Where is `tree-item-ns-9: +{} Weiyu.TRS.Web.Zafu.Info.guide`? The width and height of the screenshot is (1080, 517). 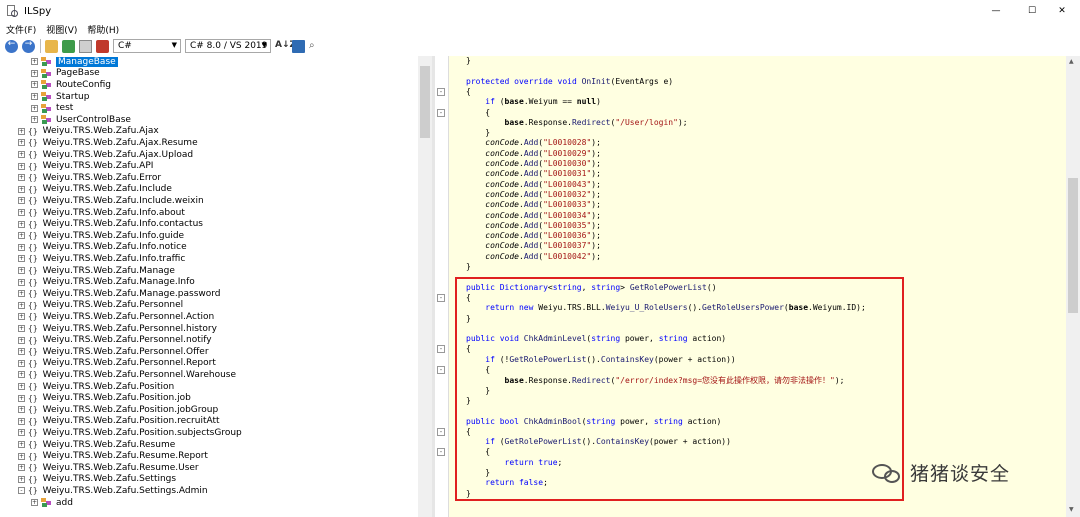
tree-item-ns-9: +{} Weiyu.TRS.Web.Zafu.Info.guide is located at coordinates (101, 236).